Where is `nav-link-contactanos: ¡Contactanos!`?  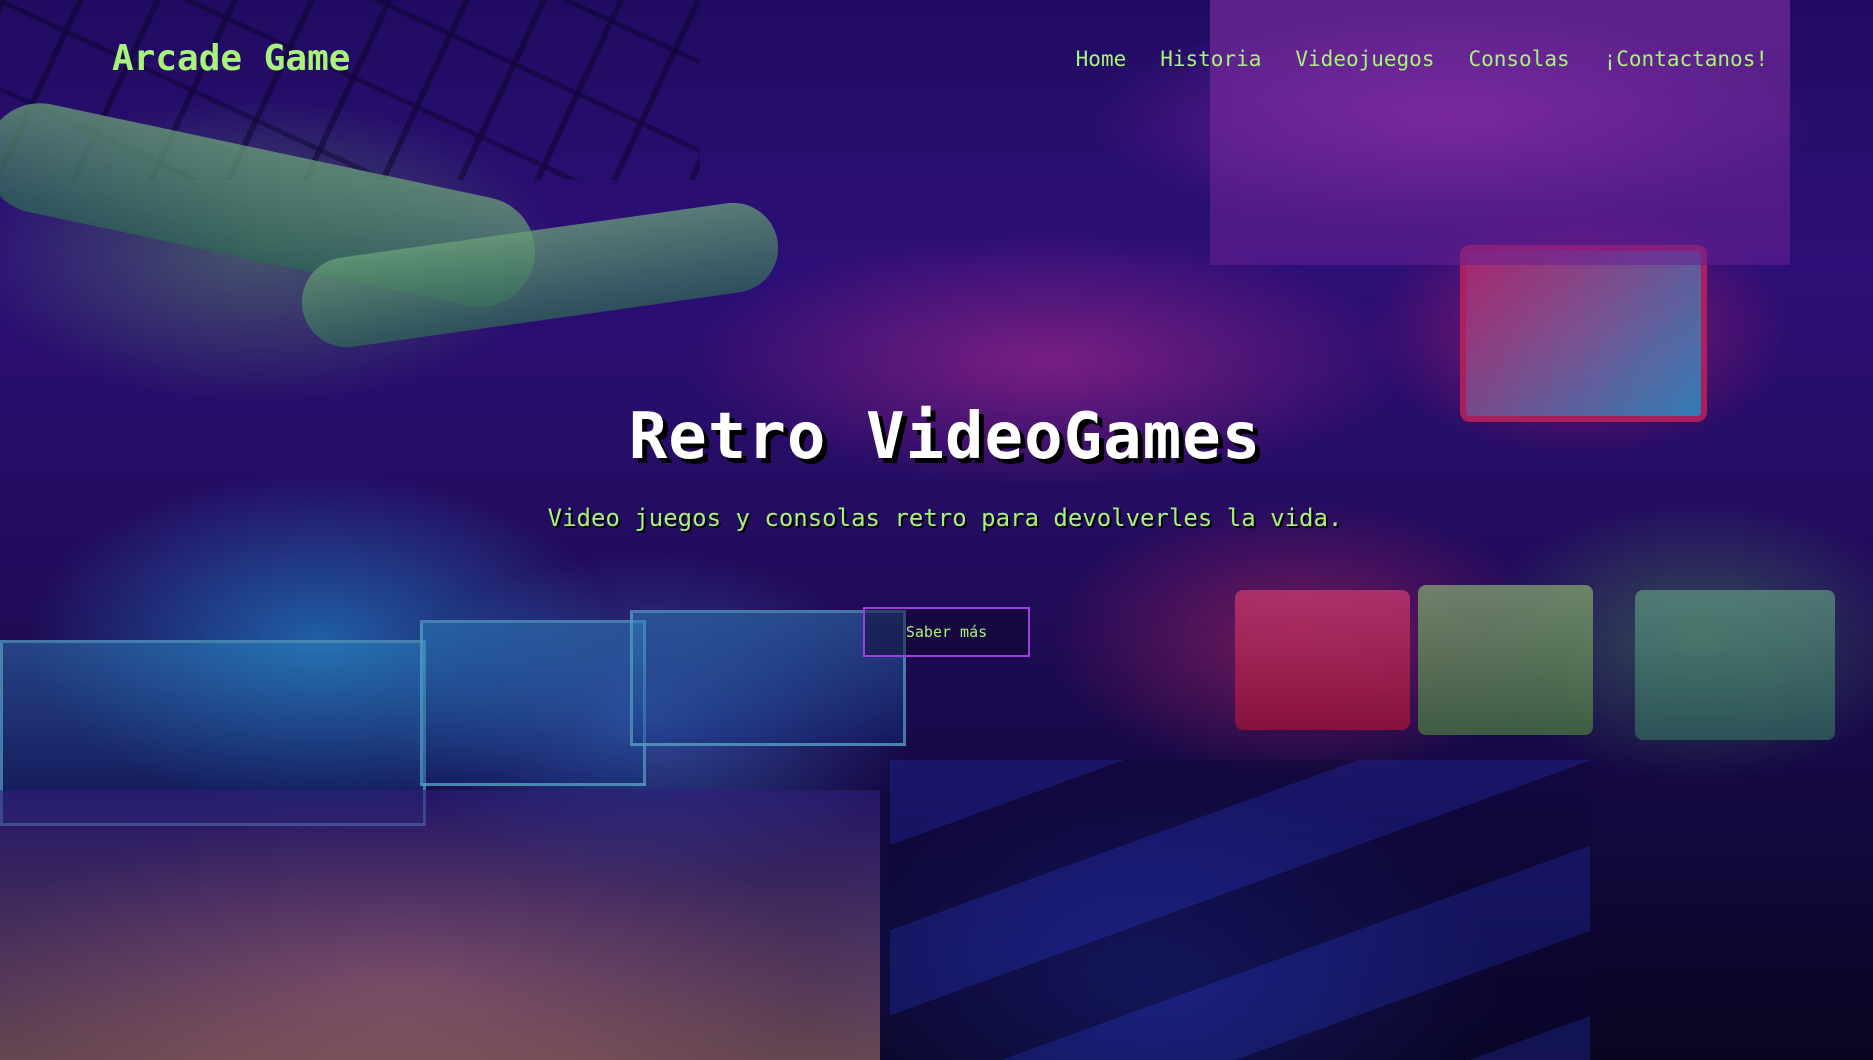 nav-link-contactanos: ¡Contactanos! is located at coordinates (1686, 59).